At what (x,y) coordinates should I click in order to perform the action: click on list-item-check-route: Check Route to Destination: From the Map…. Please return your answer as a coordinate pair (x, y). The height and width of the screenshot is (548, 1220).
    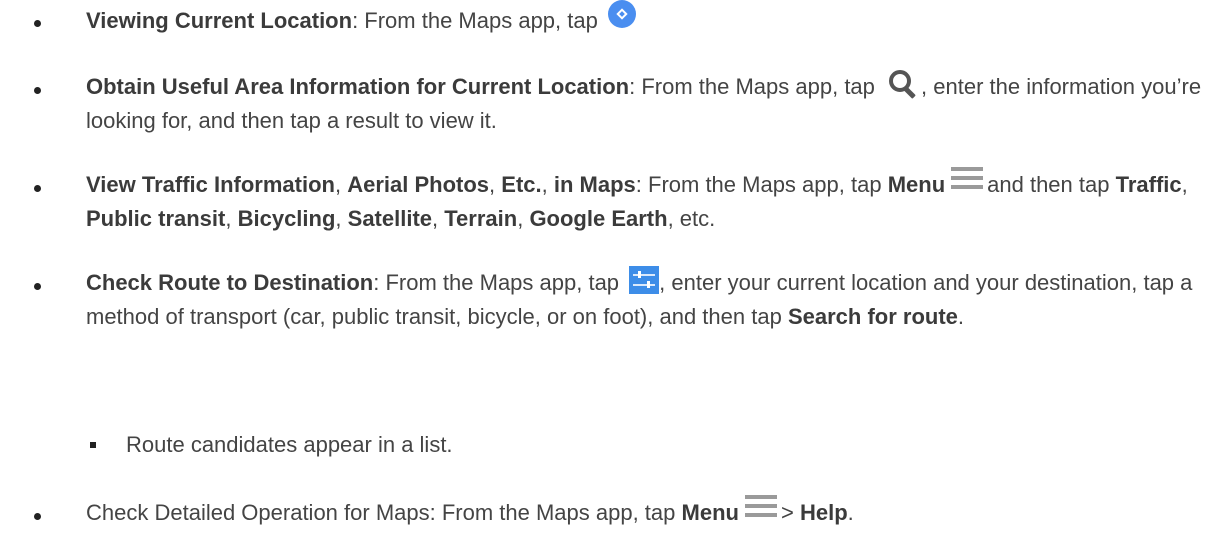
    Looking at the image, I should click on (646, 300).